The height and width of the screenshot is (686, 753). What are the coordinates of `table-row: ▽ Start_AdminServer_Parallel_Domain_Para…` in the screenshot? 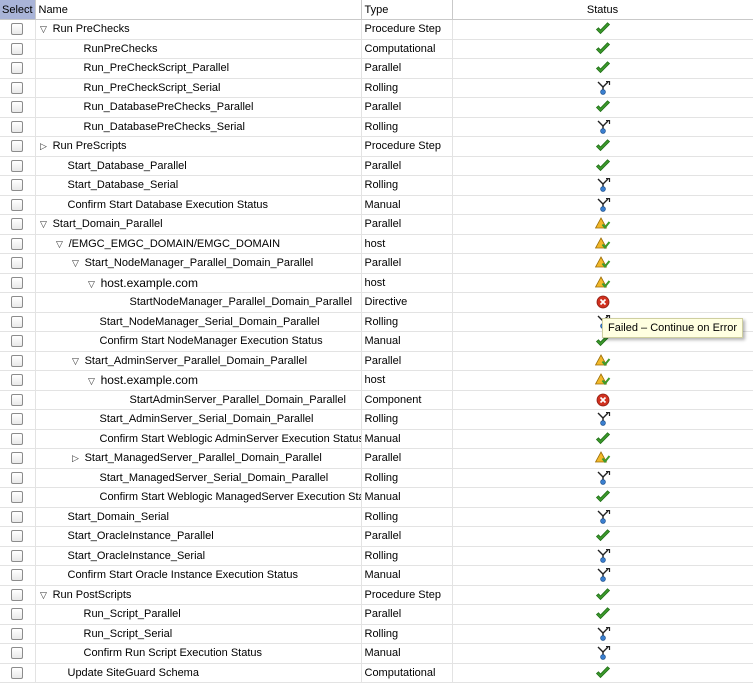 It's located at (376, 361).